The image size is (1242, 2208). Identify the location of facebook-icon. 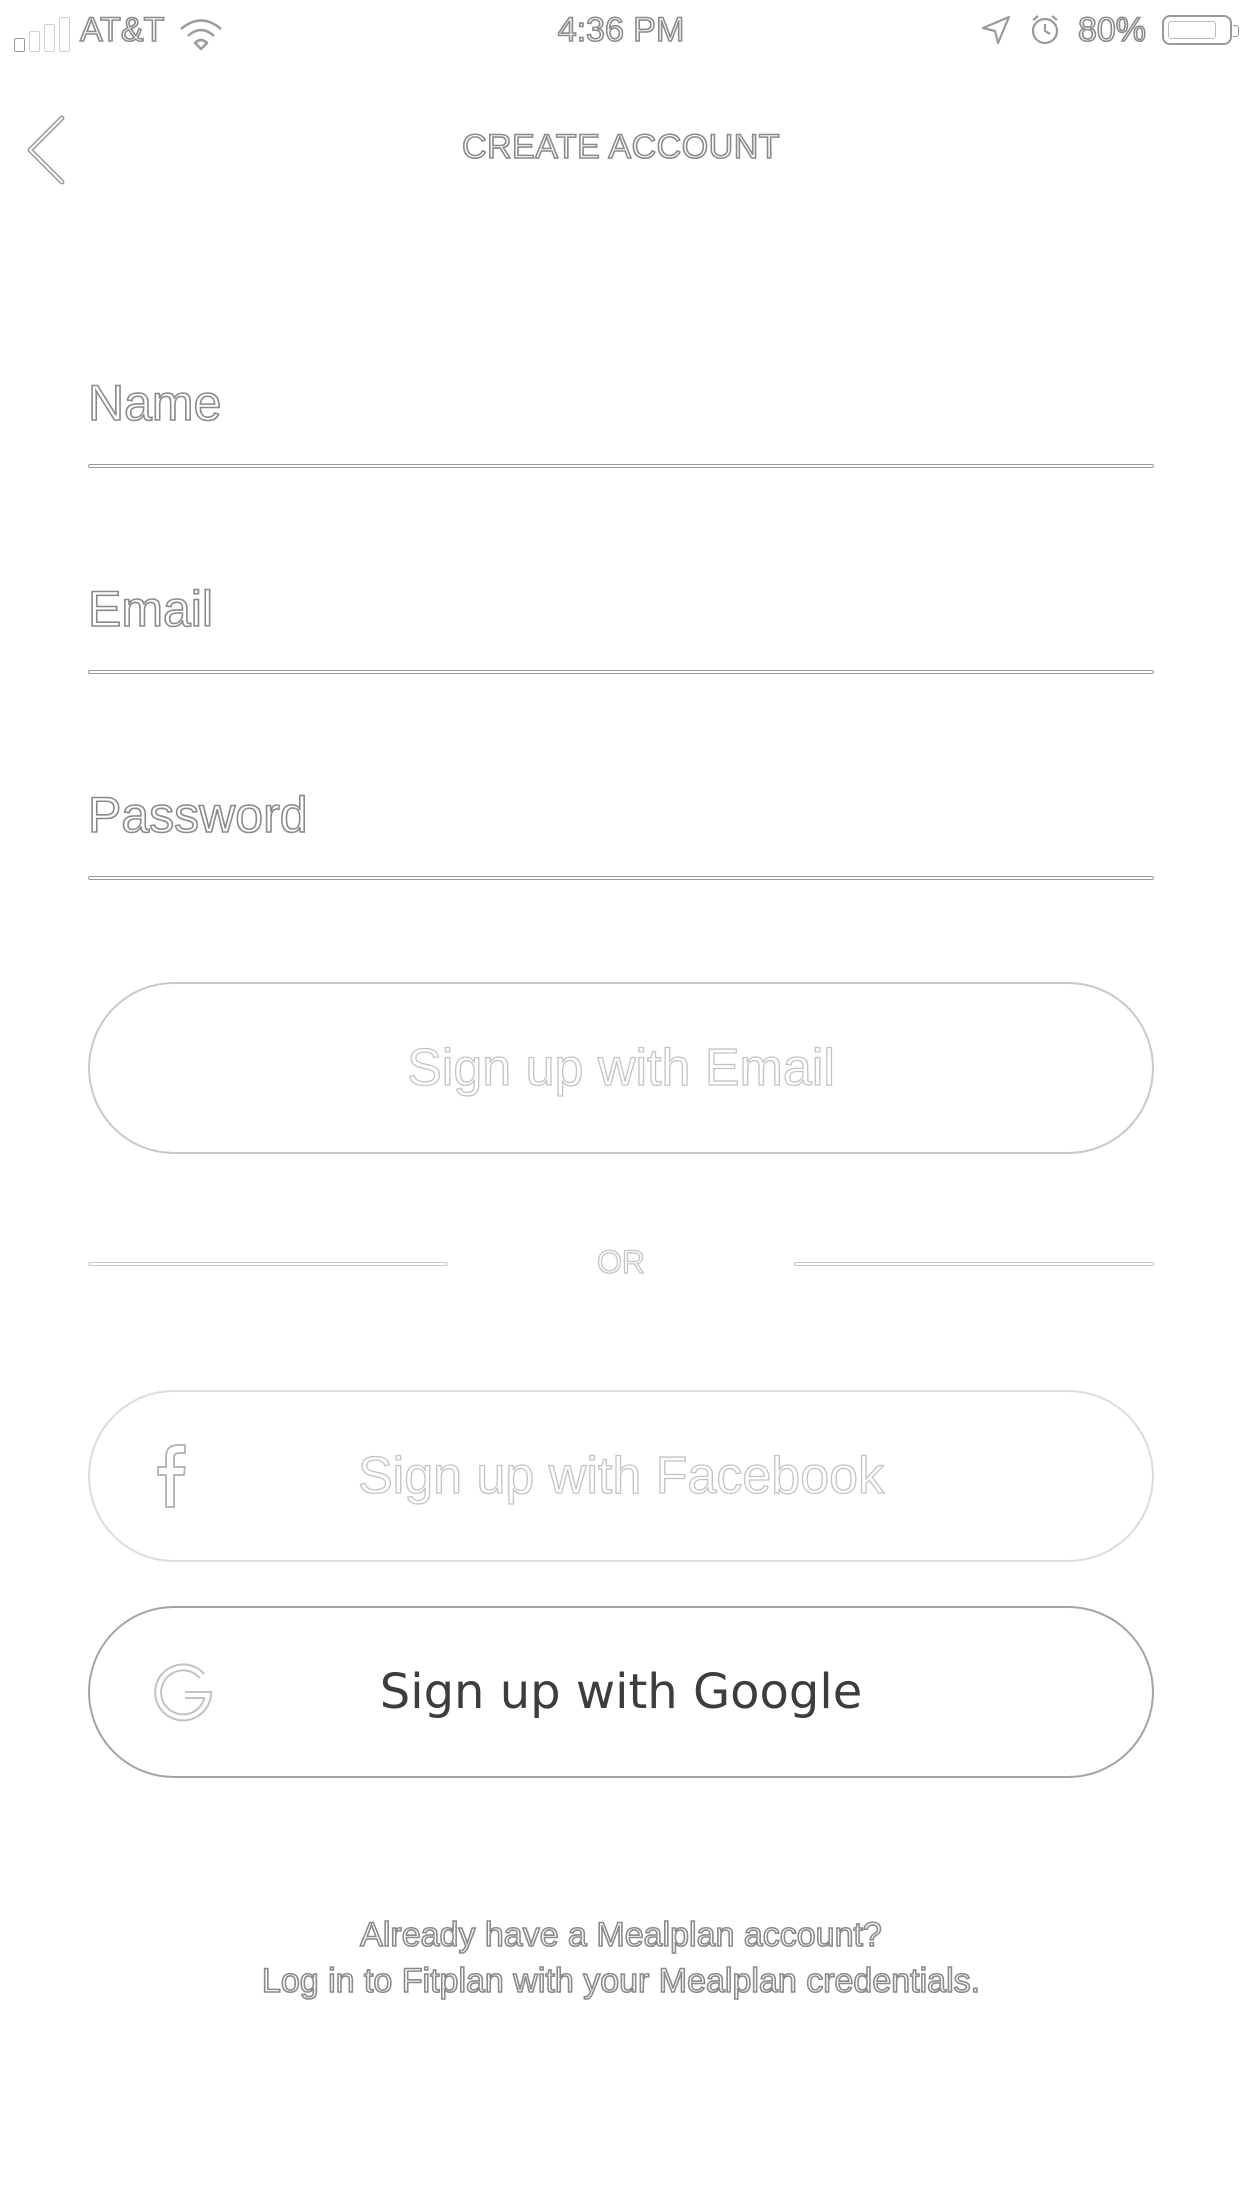
(171, 1476).